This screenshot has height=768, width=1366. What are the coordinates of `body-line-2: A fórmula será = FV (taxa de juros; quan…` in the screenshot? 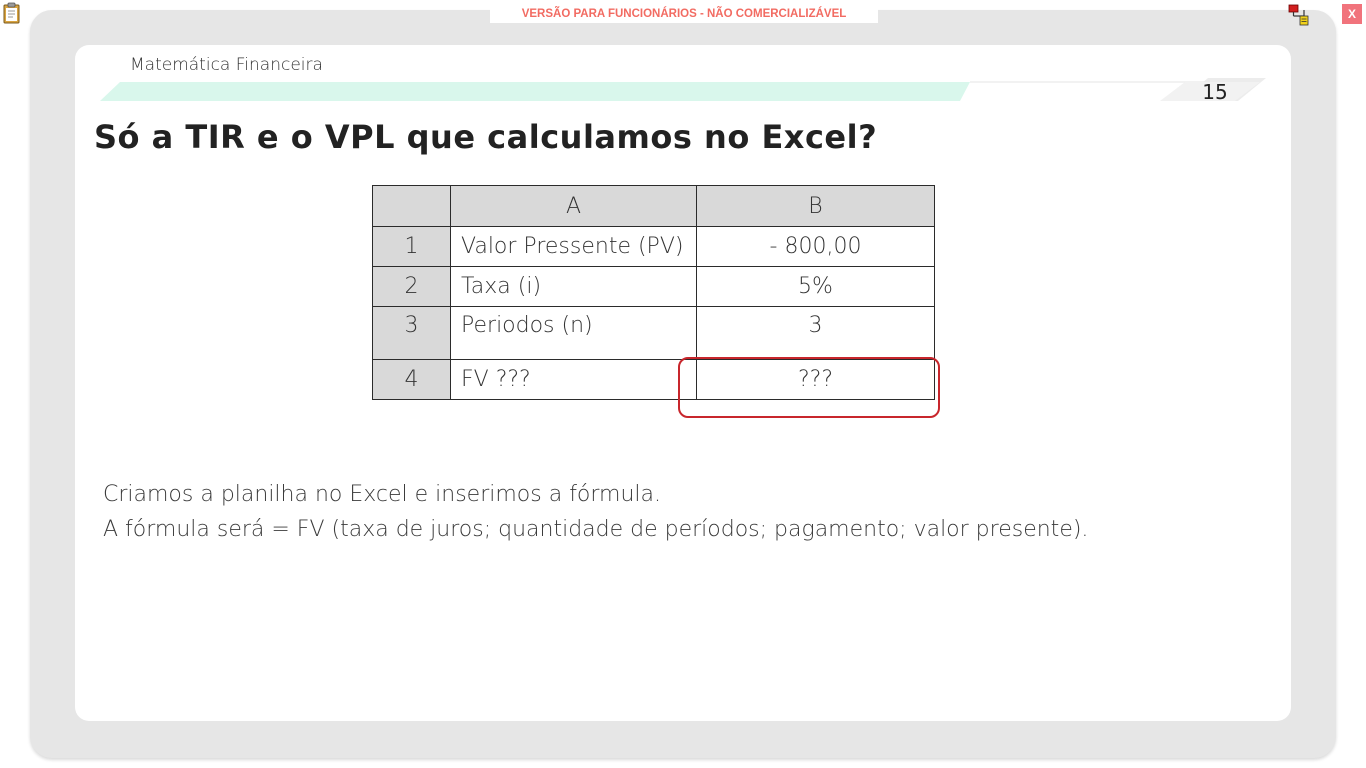 It's located at (596, 529).